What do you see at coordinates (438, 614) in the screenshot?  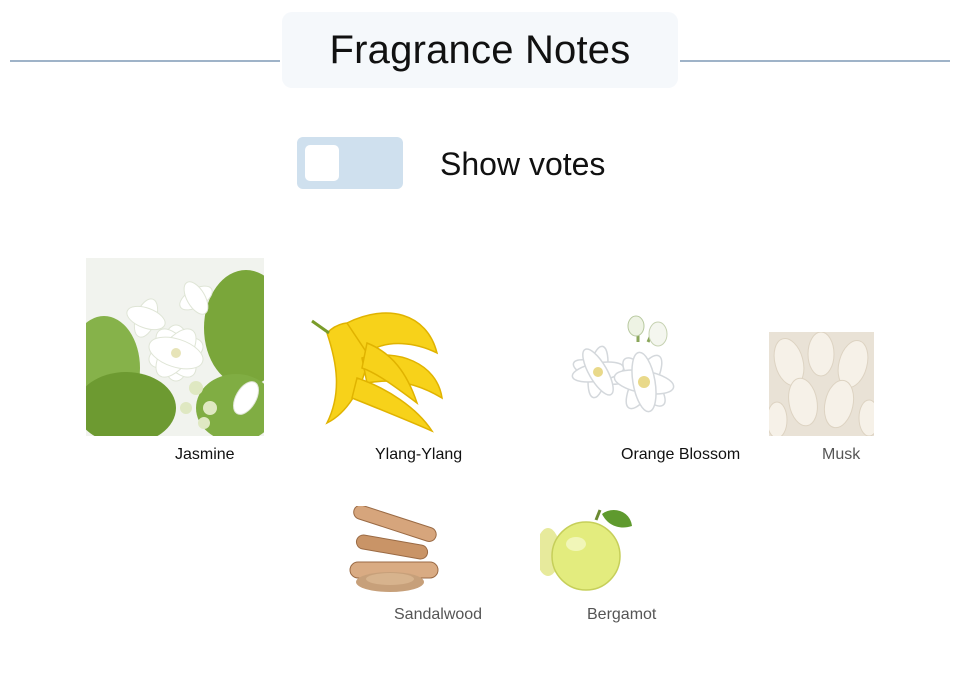 I see `note-label: Sandalwood` at bounding box center [438, 614].